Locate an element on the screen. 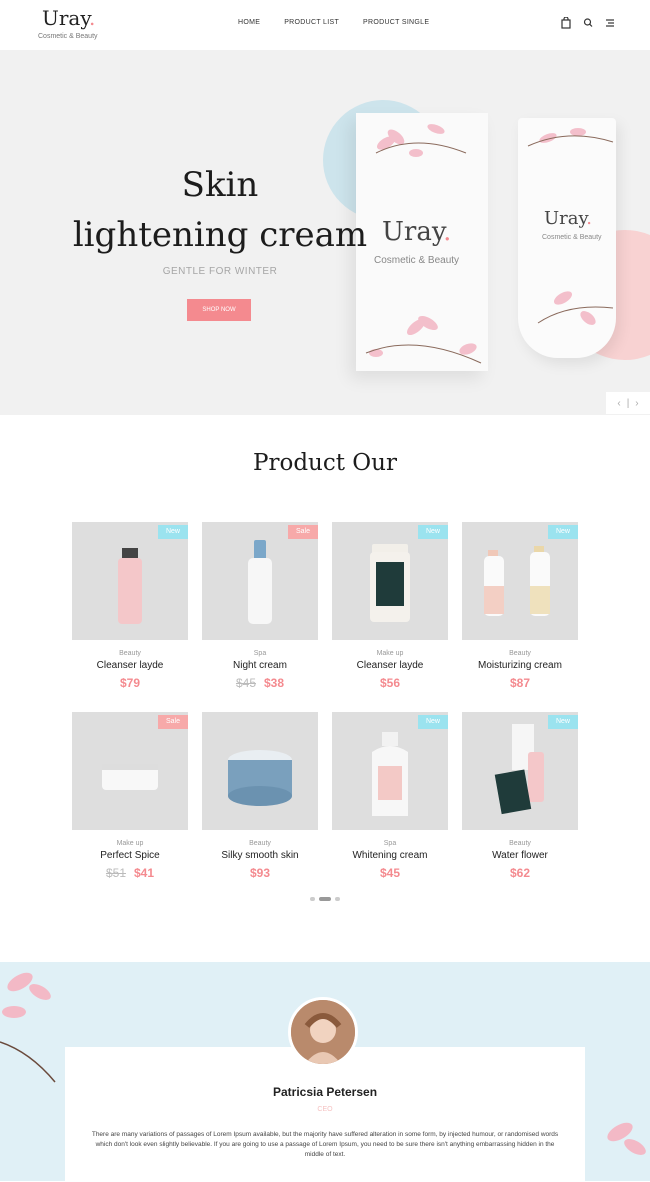  product-name: Perfect Spice is located at coordinates (130, 855).